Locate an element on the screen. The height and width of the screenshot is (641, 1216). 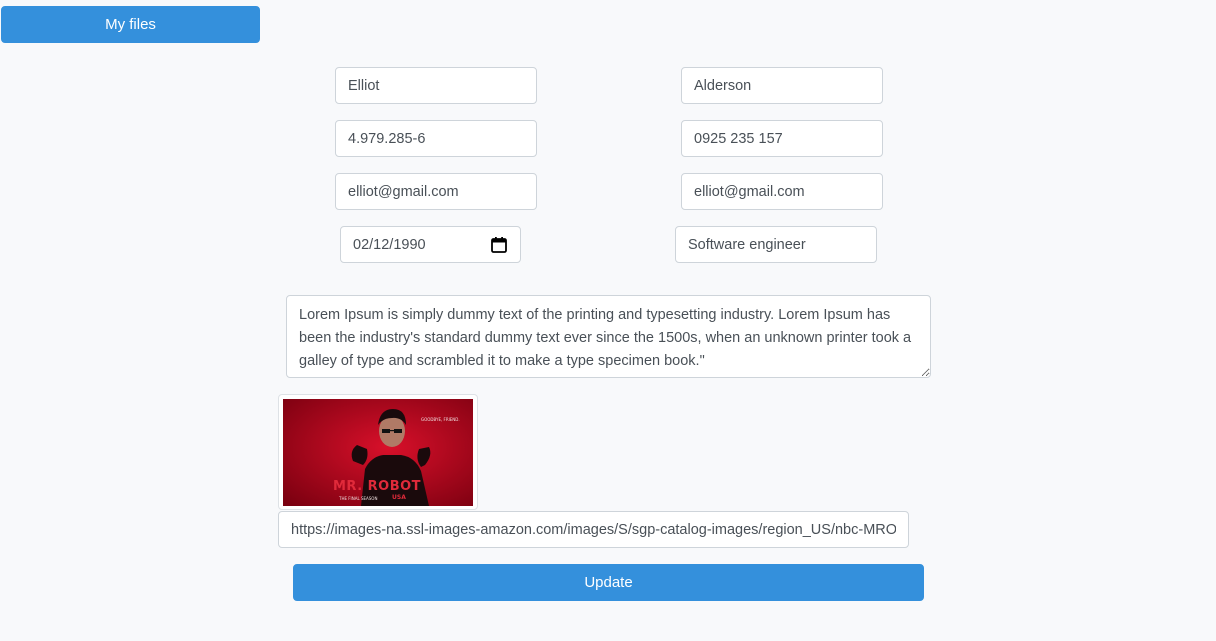
birth-date-value: 02/12/1990 is located at coordinates (389, 244).